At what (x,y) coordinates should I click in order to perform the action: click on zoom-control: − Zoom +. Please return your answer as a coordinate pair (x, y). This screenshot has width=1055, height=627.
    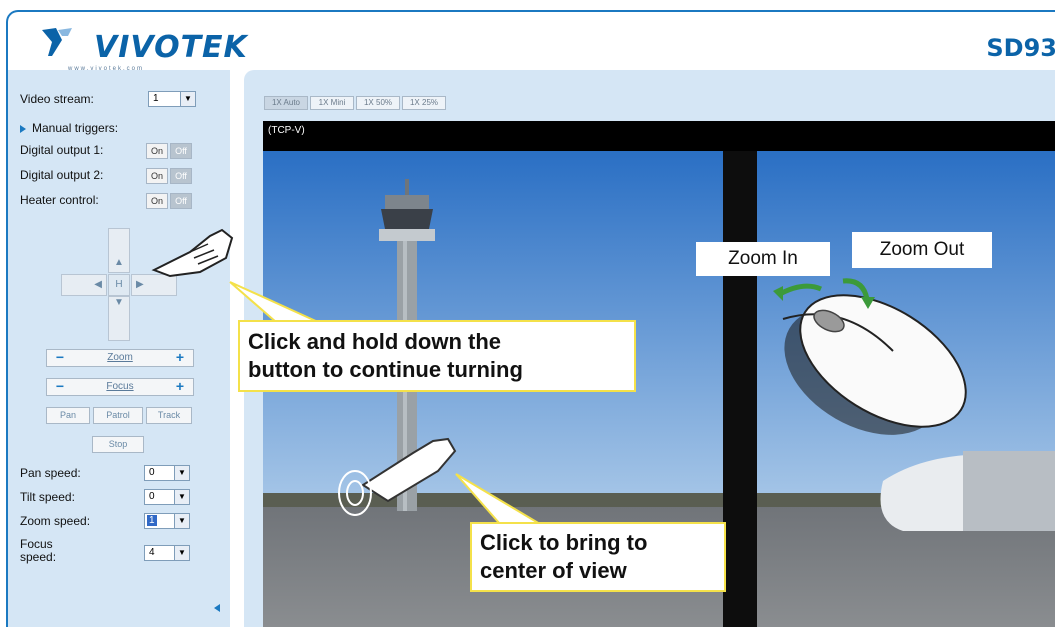
    Looking at the image, I should click on (120, 358).